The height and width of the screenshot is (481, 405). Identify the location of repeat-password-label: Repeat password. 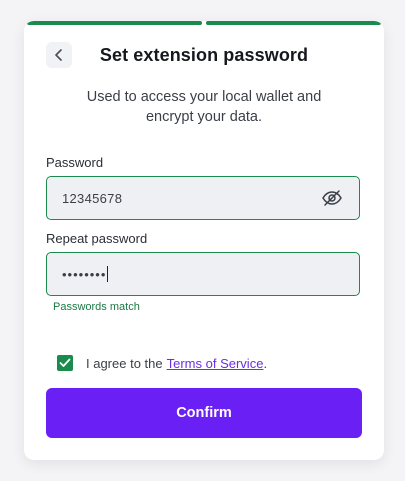
(97, 238).